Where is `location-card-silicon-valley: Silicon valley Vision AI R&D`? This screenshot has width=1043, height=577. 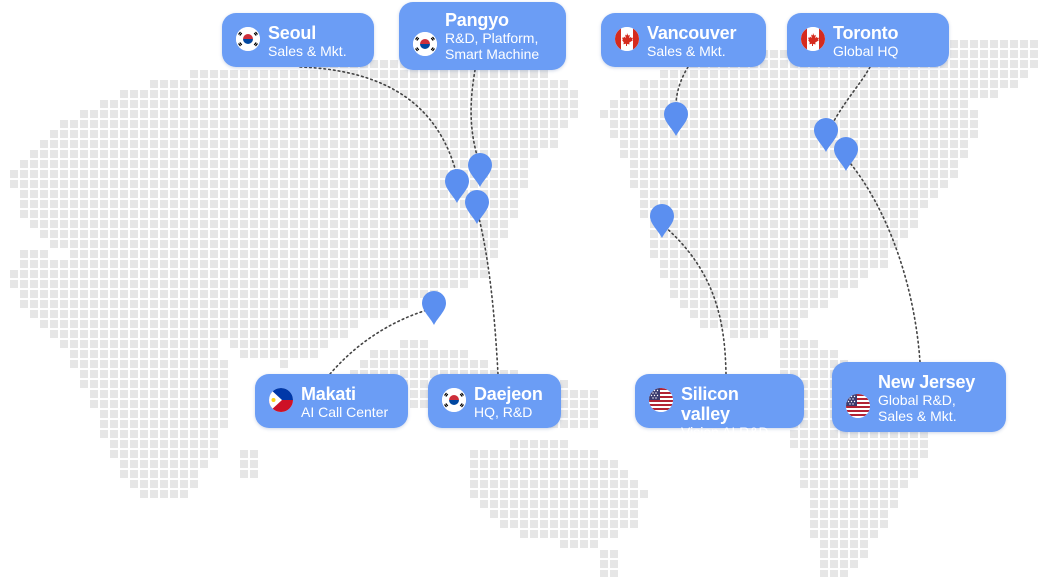
location-card-silicon-valley: Silicon valley Vision AI R&D is located at coordinates (719, 407).